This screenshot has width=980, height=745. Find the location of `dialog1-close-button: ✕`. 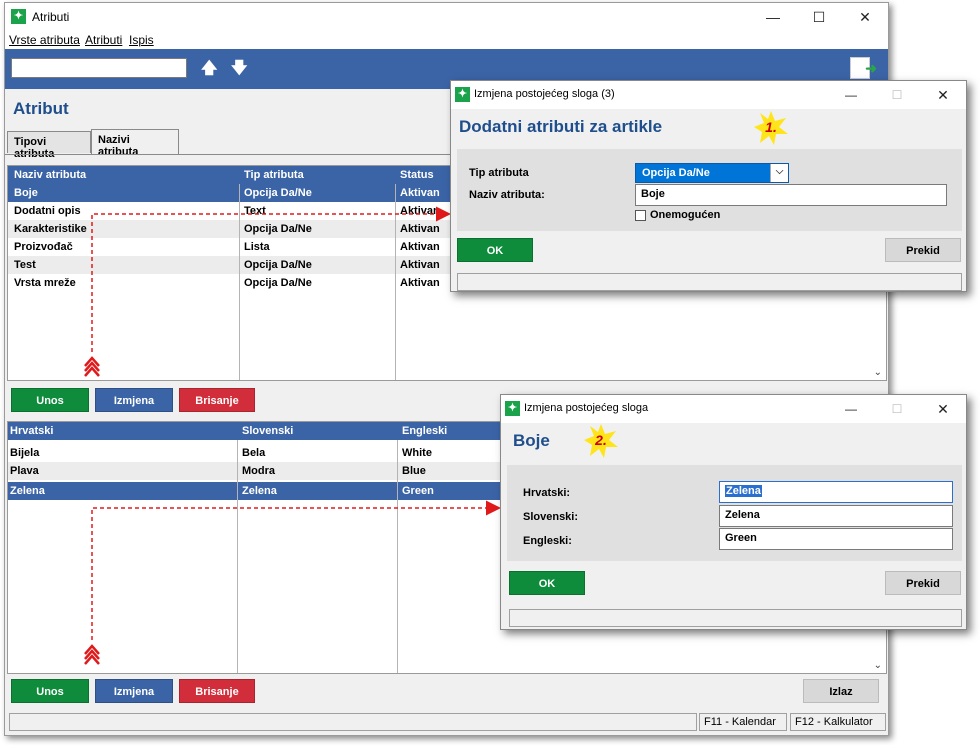

dialog1-close-button: ✕ is located at coordinates (943, 95).